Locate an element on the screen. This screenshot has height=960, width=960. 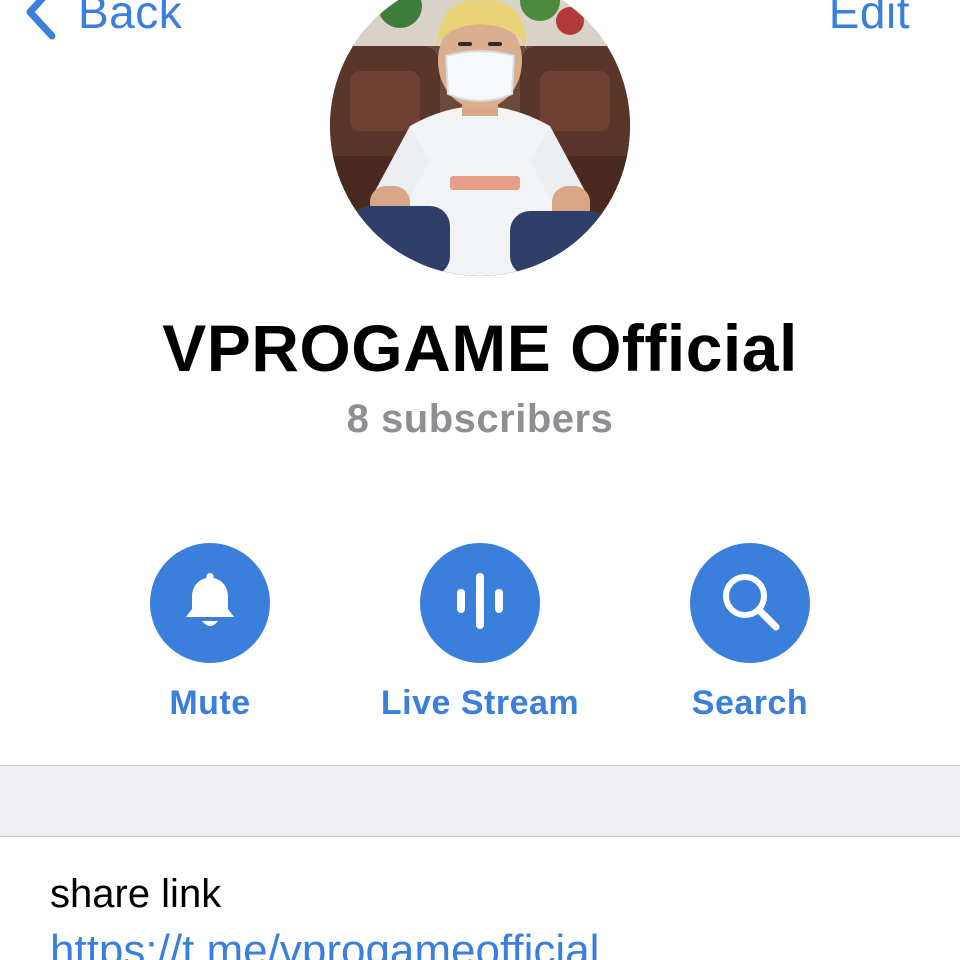
mute-button: Mute is located at coordinates (210, 633).